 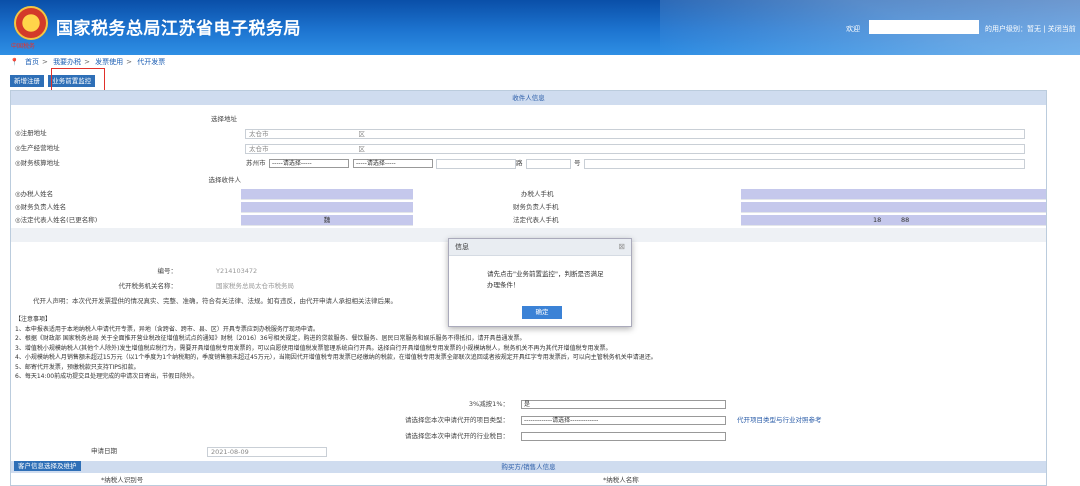 I want to click on rate-row: 3%减按1%： 是, so click(x=528, y=404).